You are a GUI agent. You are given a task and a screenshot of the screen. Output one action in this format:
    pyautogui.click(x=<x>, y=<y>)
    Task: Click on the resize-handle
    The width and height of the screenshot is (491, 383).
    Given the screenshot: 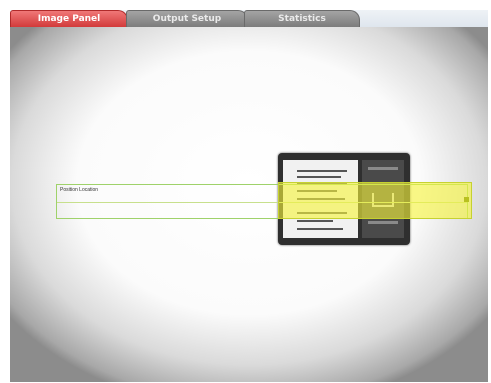 What is the action you would take?
    pyautogui.click(x=466, y=199)
    